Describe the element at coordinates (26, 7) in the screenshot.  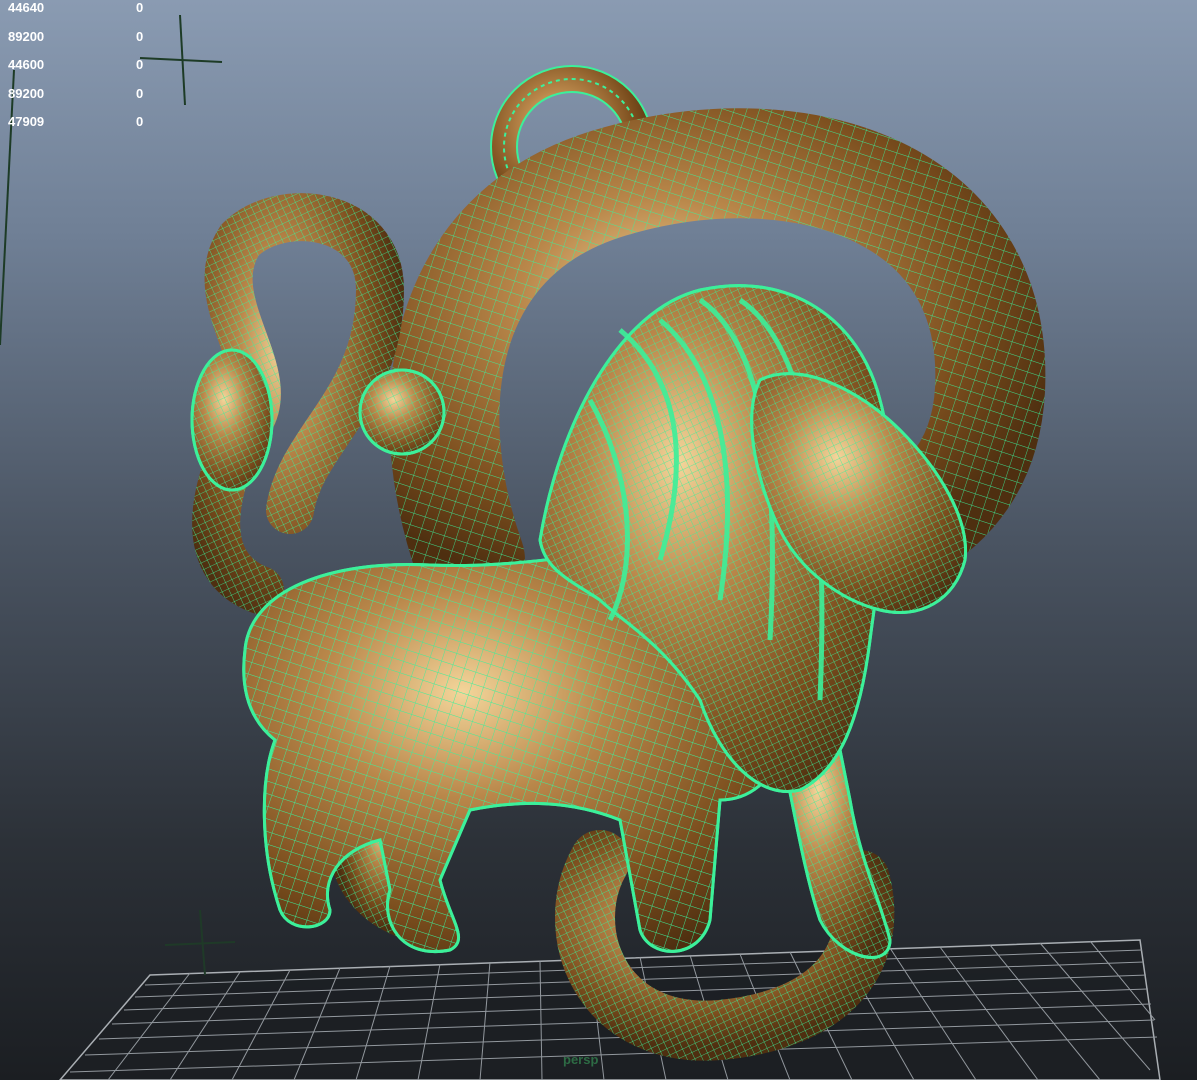
I see `hud-value: 44640` at that location.